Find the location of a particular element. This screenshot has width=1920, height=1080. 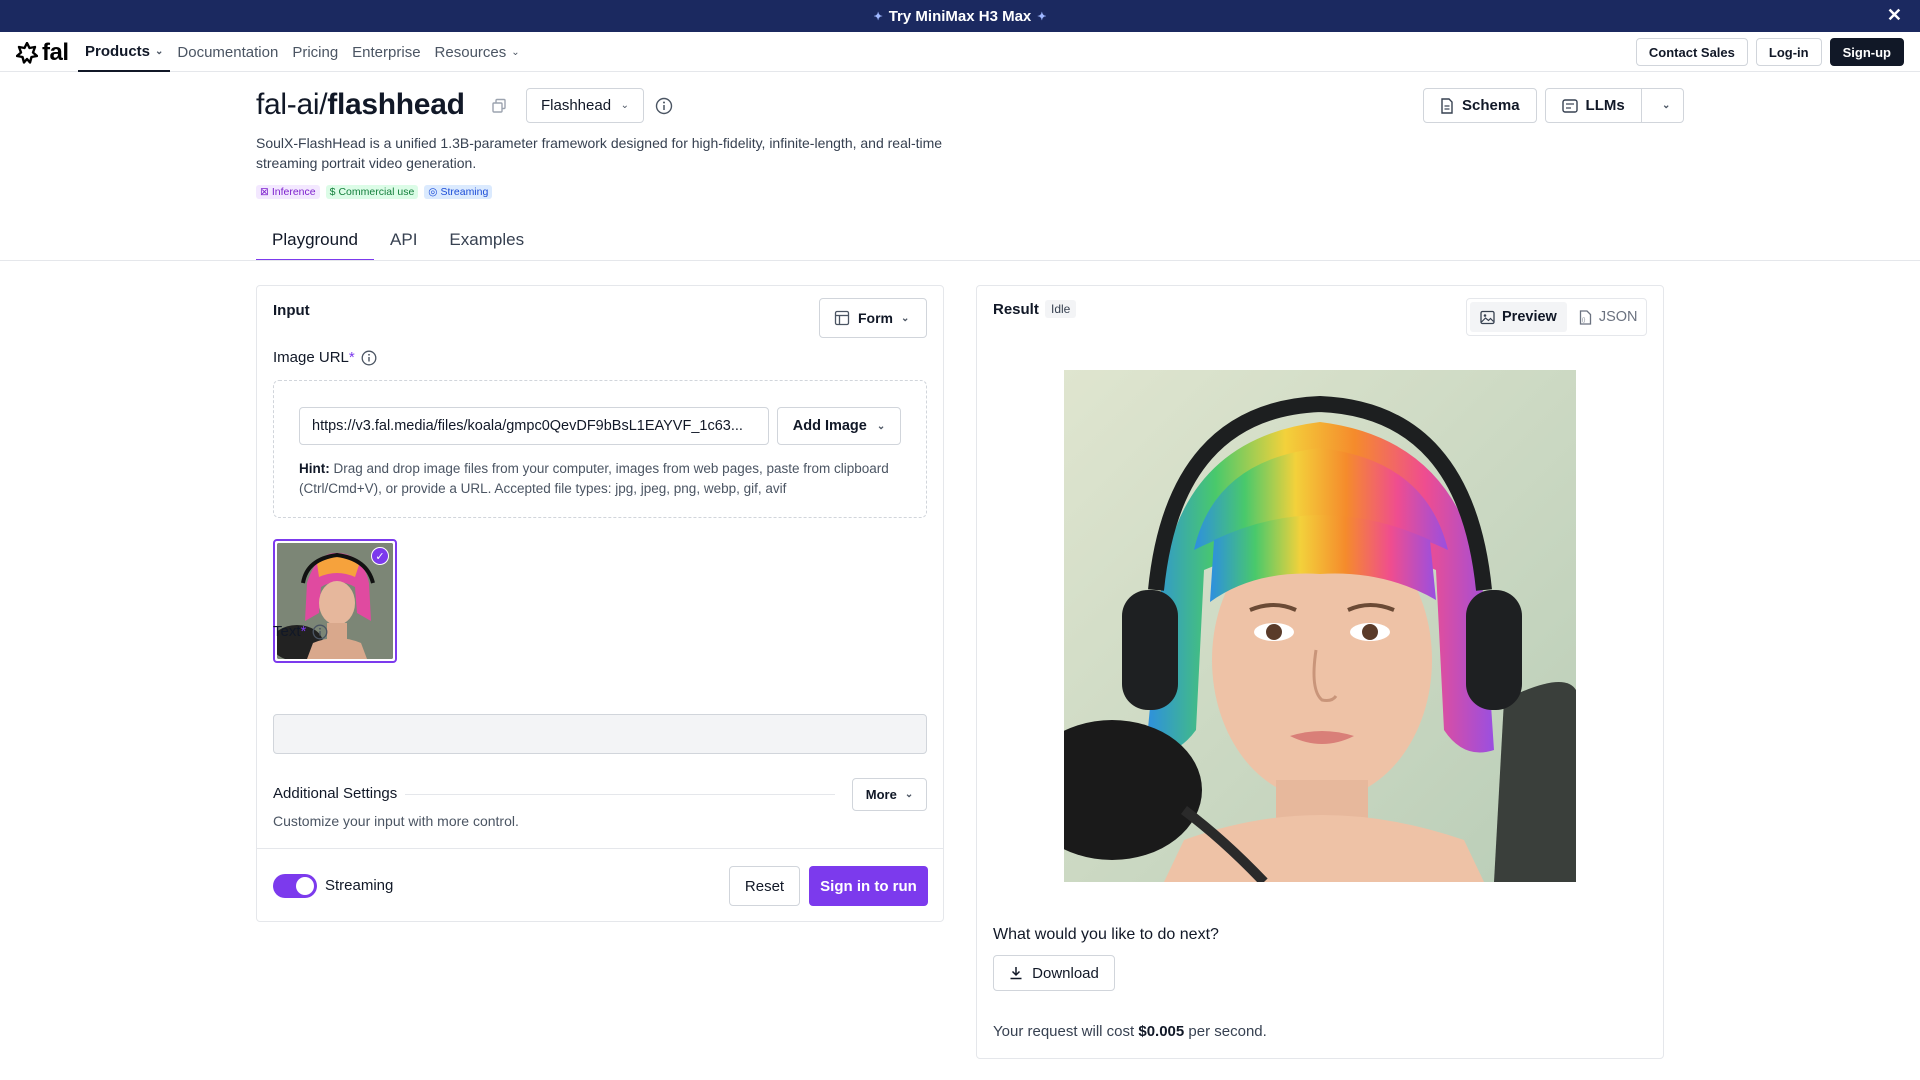

logo: fal is located at coordinates (42, 53).